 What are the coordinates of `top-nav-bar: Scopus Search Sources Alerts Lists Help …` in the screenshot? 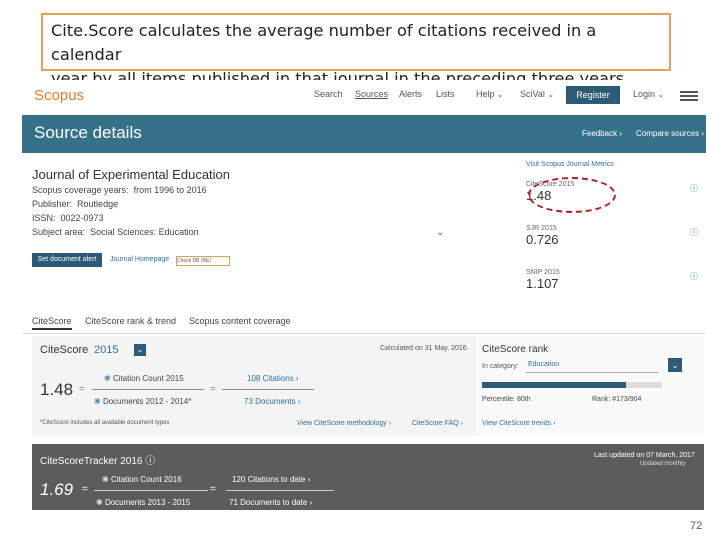 It's located at (364, 96).